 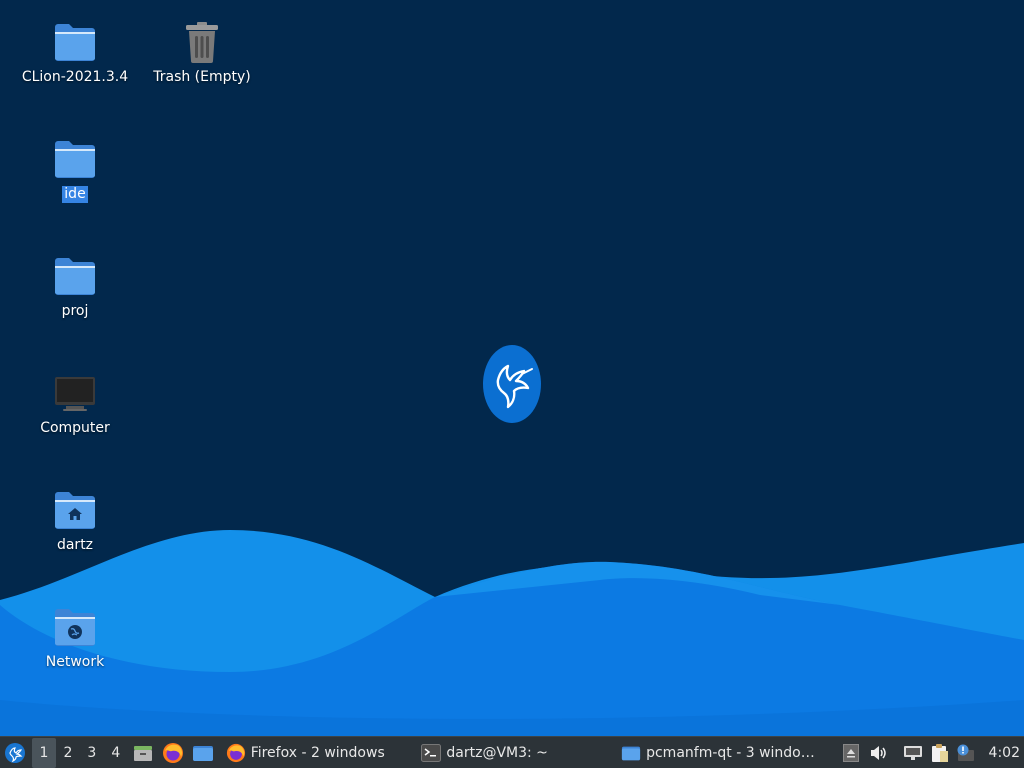 I want to click on clipboard-button, so click(x=940, y=753).